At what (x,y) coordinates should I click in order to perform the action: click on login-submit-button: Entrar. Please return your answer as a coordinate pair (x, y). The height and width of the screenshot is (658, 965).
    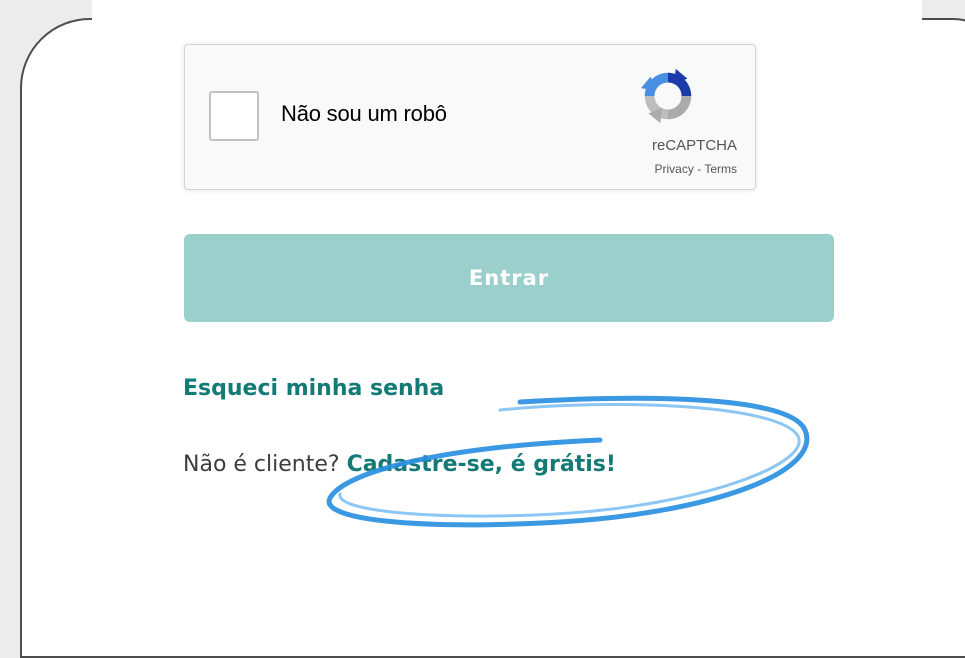
    Looking at the image, I should click on (509, 278).